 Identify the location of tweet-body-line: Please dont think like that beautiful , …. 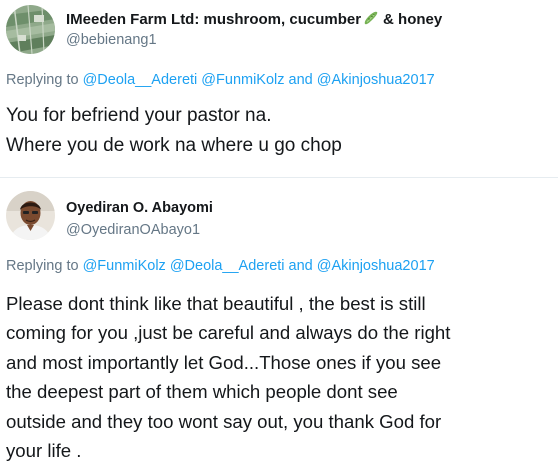
(216, 303).